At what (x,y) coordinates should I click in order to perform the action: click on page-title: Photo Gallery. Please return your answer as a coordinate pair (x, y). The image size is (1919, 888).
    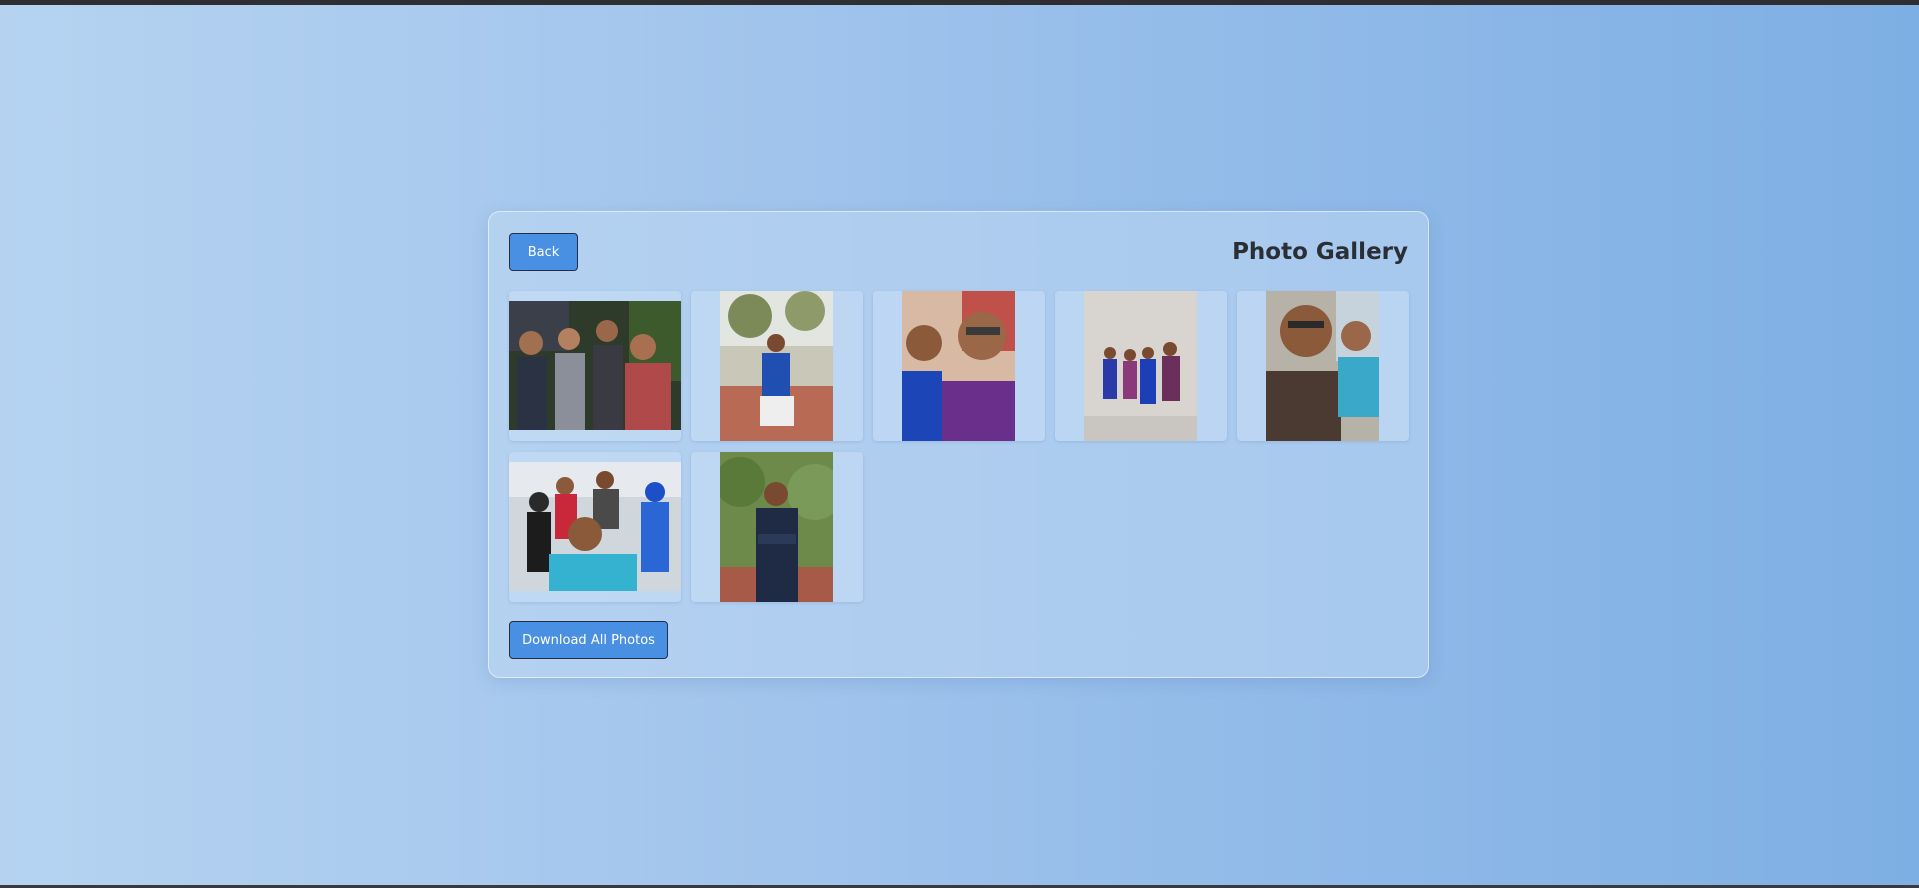
    Looking at the image, I should click on (1320, 252).